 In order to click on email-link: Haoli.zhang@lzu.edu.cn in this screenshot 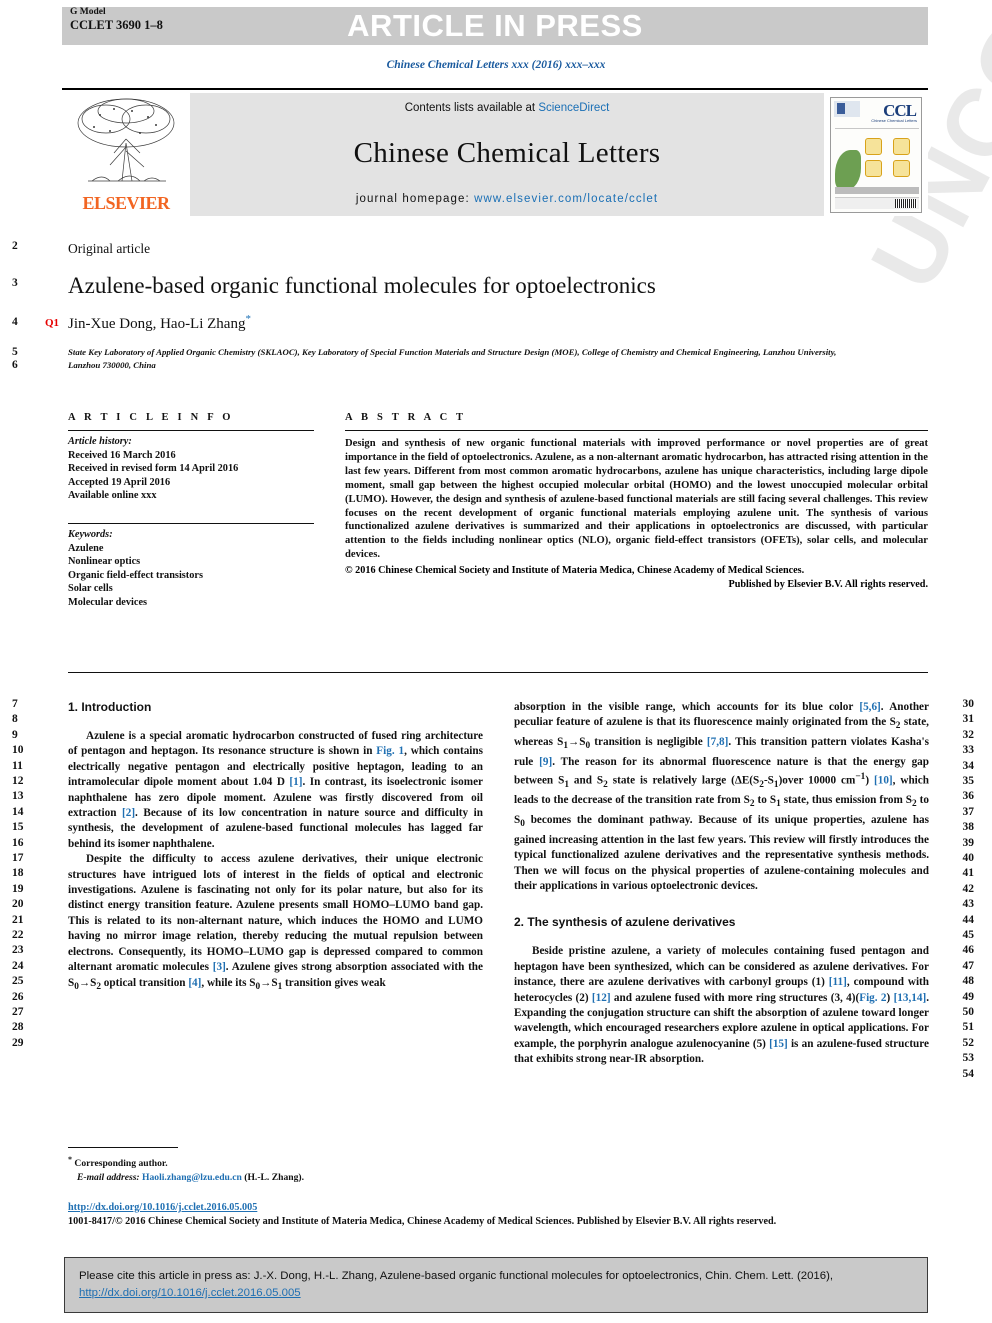, I will do `click(192, 1177)`.